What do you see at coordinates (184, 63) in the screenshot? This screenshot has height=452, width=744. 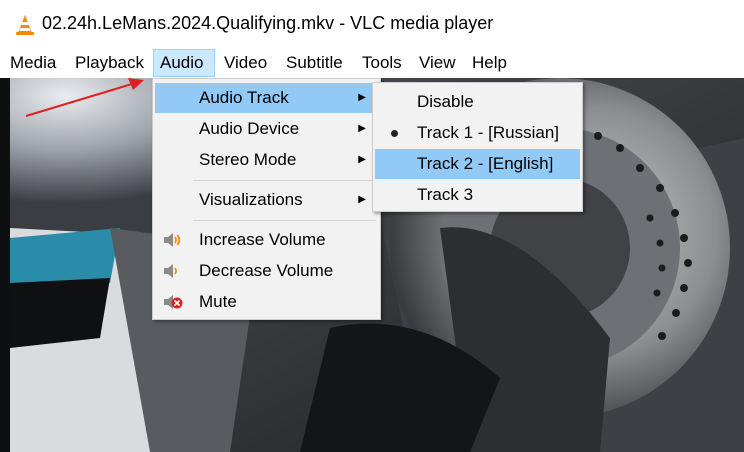 I see `menu-audio: Audio` at bounding box center [184, 63].